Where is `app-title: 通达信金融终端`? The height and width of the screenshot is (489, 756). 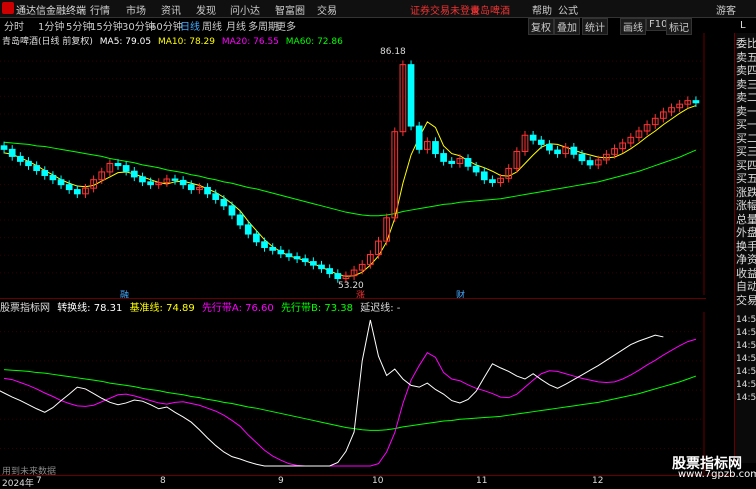 app-title: 通达信金融终端 is located at coordinates (51, 11).